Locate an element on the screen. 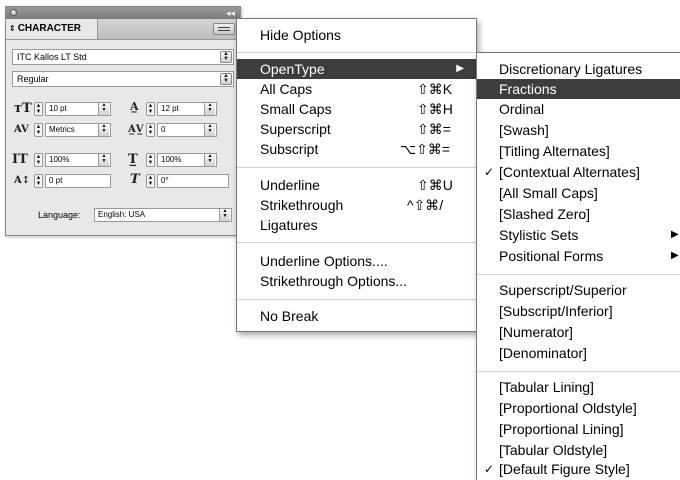 The height and width of the screenshot is (480, 680). font-size-stepper: ▲ ▼ is located at coordinates (38, 109).